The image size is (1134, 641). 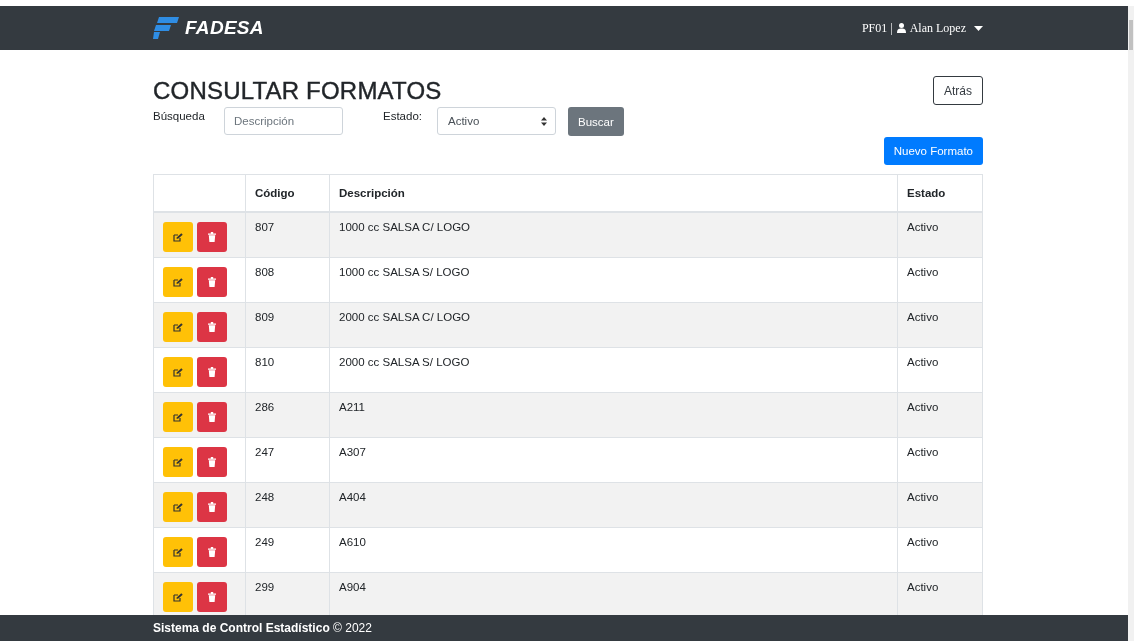 What do you see at coordinates (287, 280) in the screenshot?
I see `code-cell: 808` at bounding box center [287, 280].